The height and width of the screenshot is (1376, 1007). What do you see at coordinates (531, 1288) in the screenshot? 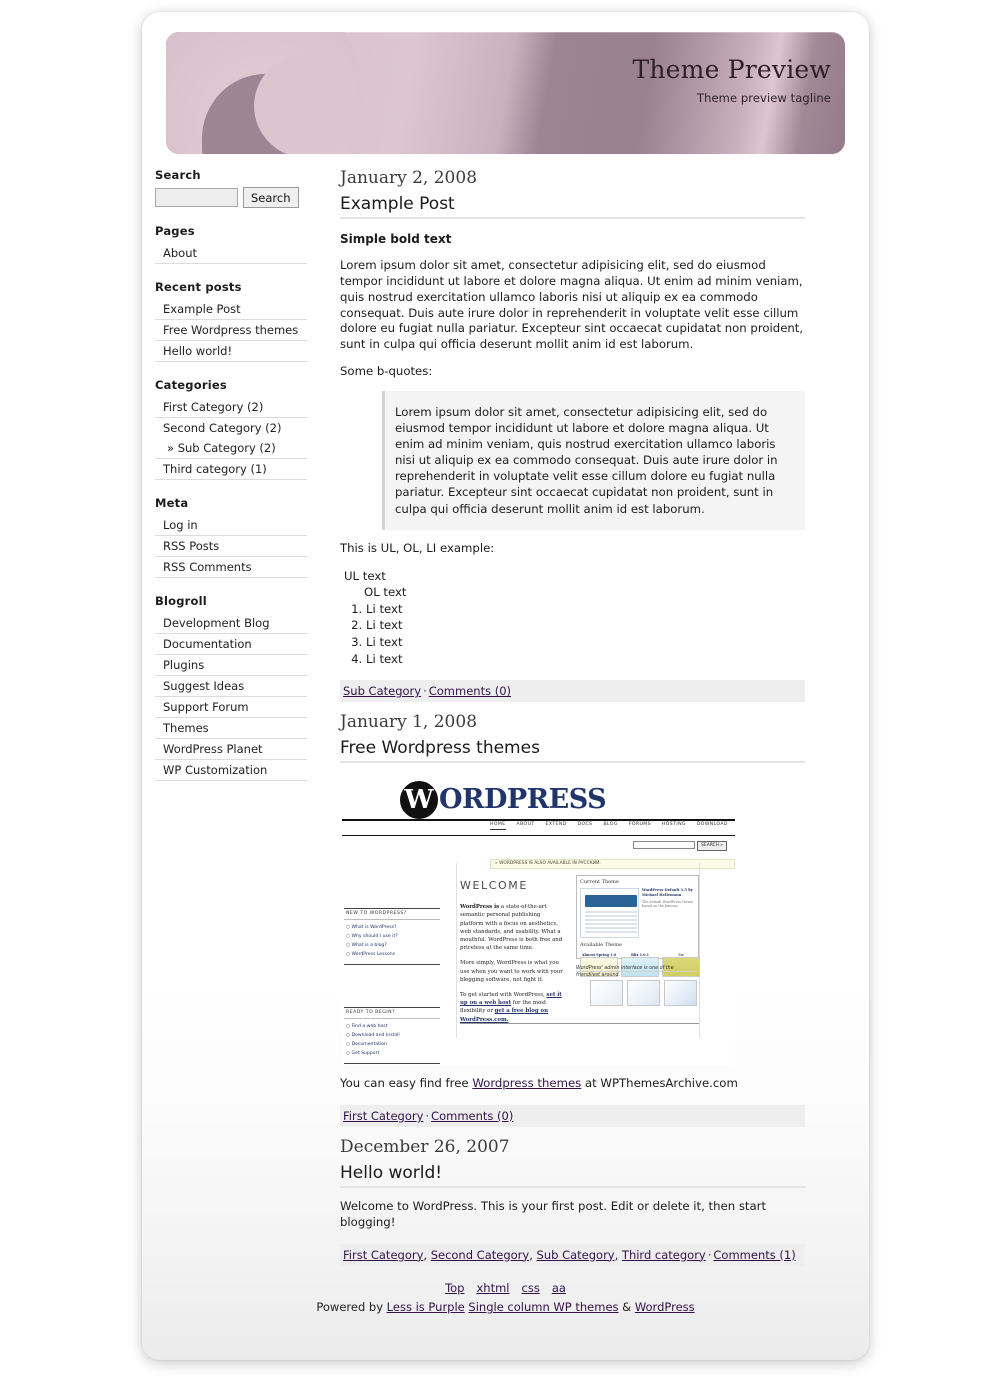
I see `footer-link-css: css` at bounding box center [531, 1288].